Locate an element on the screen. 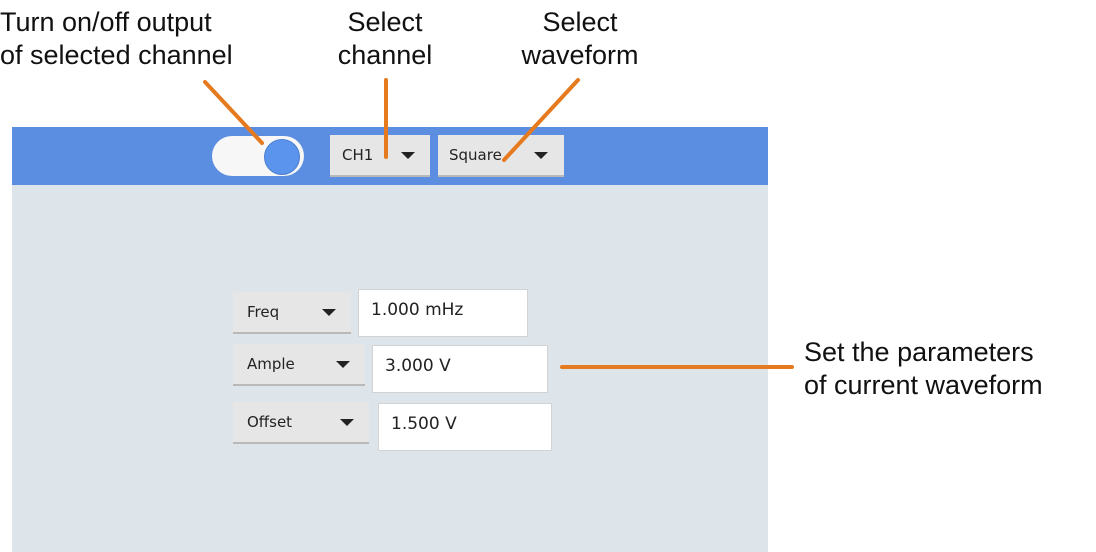 This screenshot has height=552, width=1096. leader-line-waveform is located at coordinates (541, 120).